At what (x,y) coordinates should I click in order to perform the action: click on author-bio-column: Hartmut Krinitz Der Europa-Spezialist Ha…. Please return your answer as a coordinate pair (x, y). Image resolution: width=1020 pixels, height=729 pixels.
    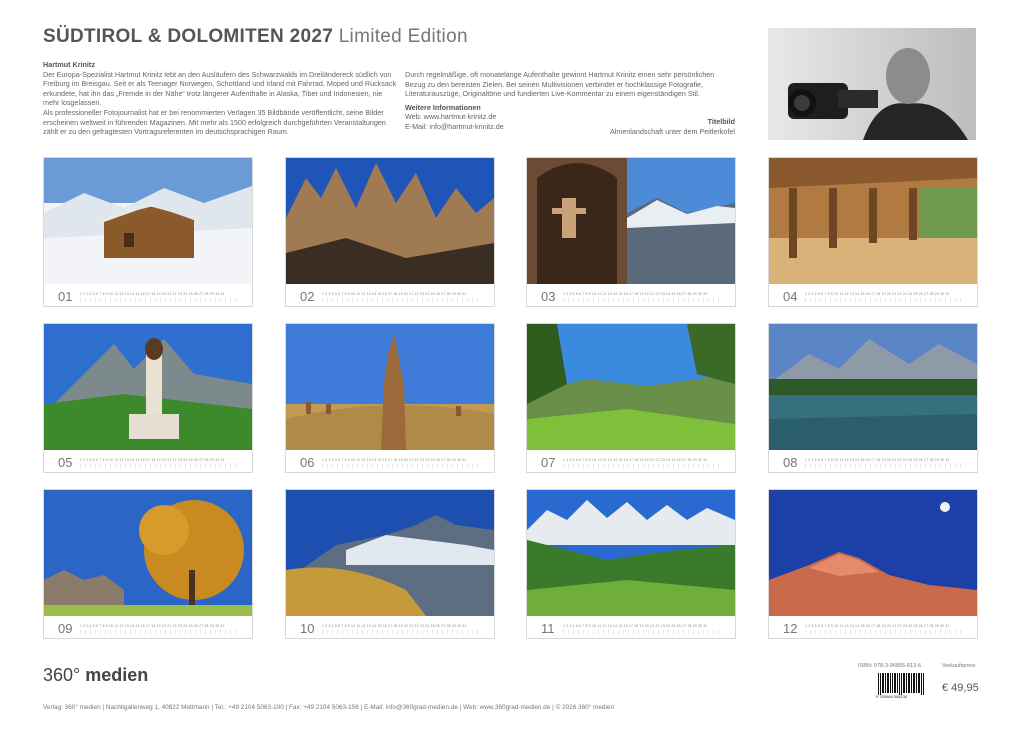
    Looking at the image, I should click on (221, 98).